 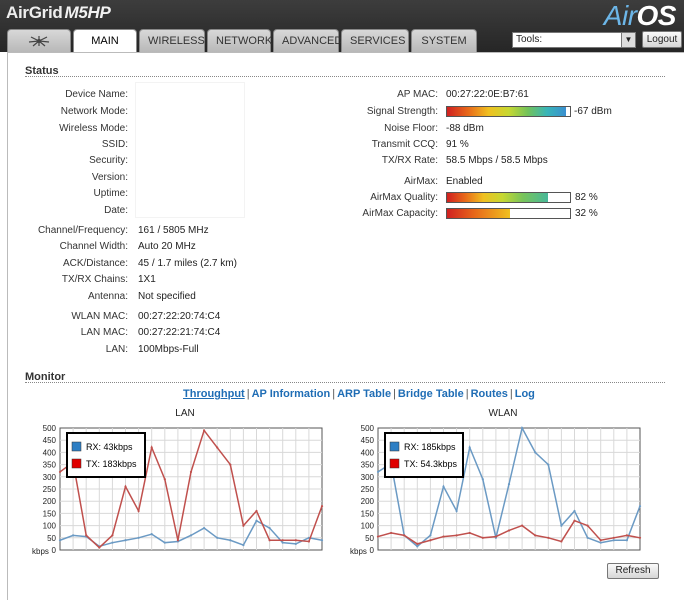 What do you see at coordinates (106, 455) in the screenshot?
I see `chart-legend` at bounding box center [106, 455].